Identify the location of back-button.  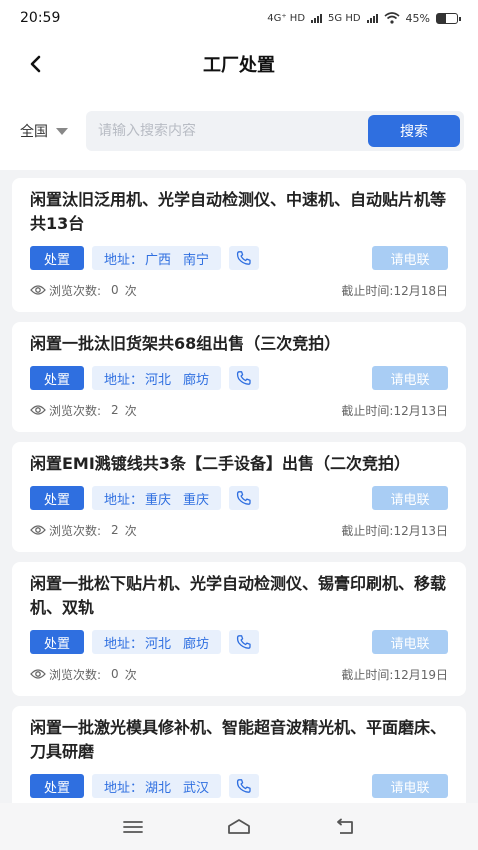
(36, 64).